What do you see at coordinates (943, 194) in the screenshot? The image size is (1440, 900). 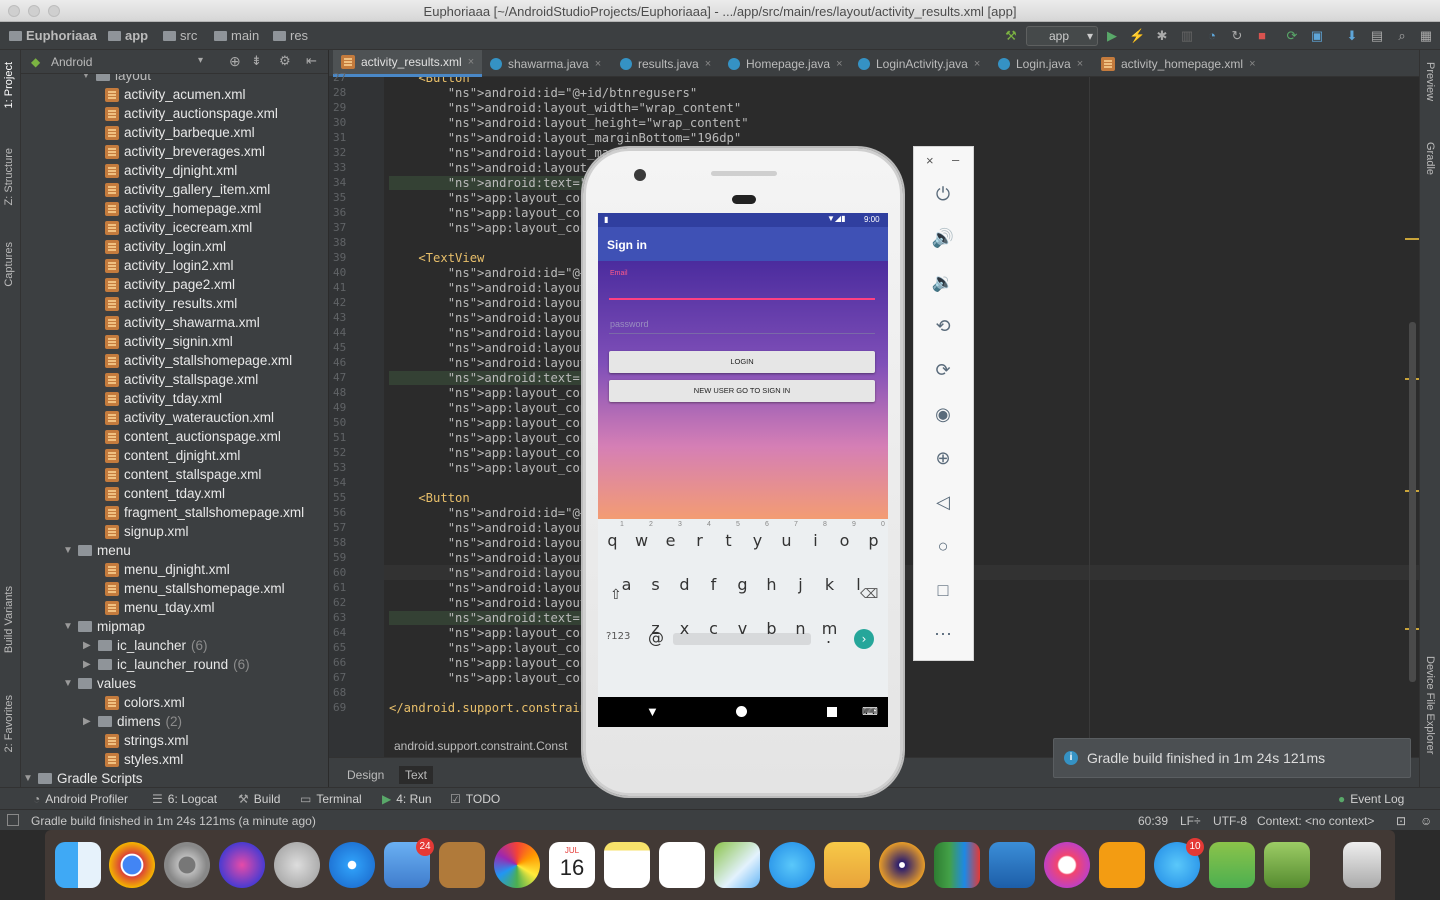 I see `power-icon: ⏻` at bounding box center [943, 194].